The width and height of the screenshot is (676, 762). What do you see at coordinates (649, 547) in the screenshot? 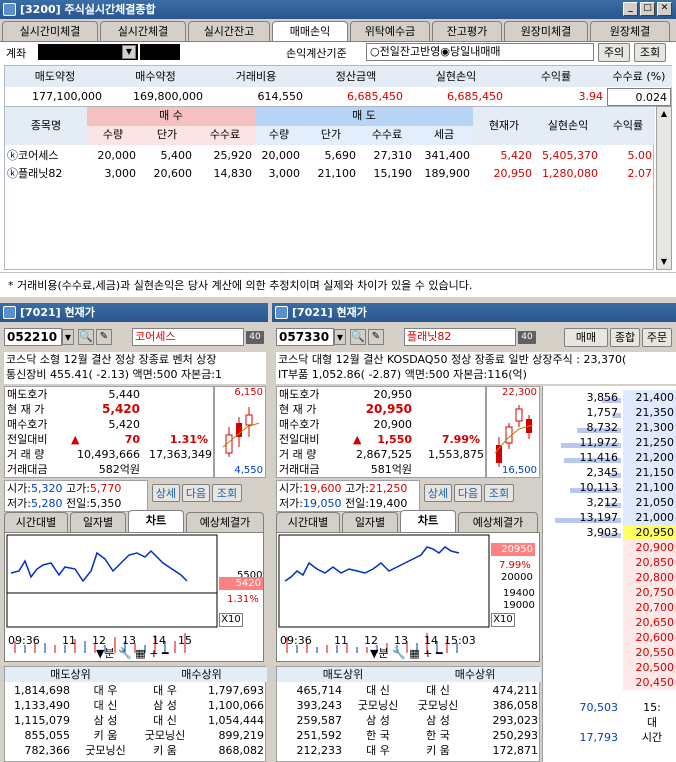
I see `bid-price: 20,900` at bounding box center [649, 547].